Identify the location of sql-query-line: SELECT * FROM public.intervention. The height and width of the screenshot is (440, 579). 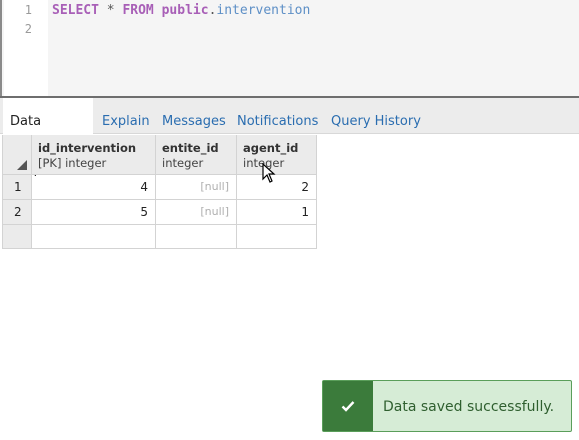
(181, 11).